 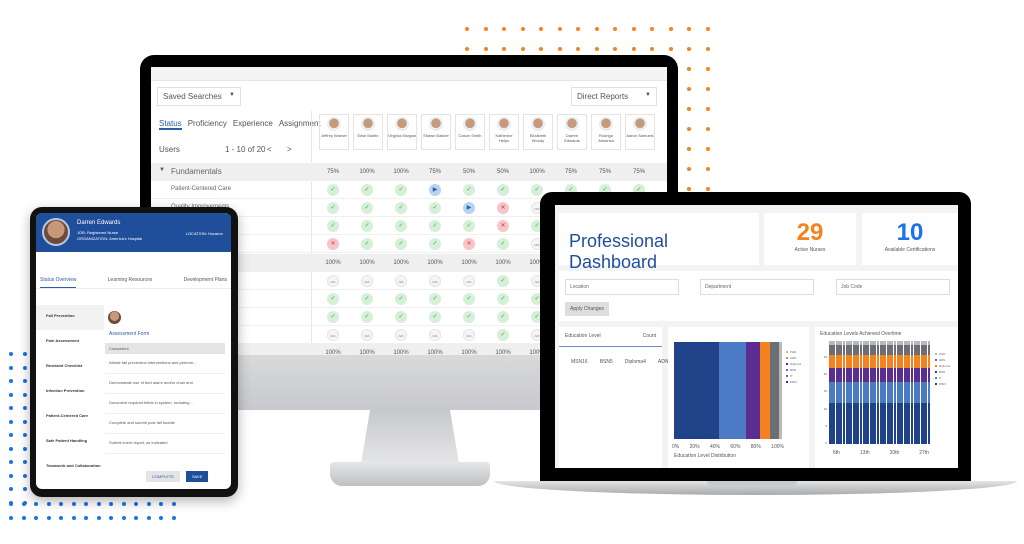 I want to click on competency-item: Fall Prevention, so click(x=70, y=317).